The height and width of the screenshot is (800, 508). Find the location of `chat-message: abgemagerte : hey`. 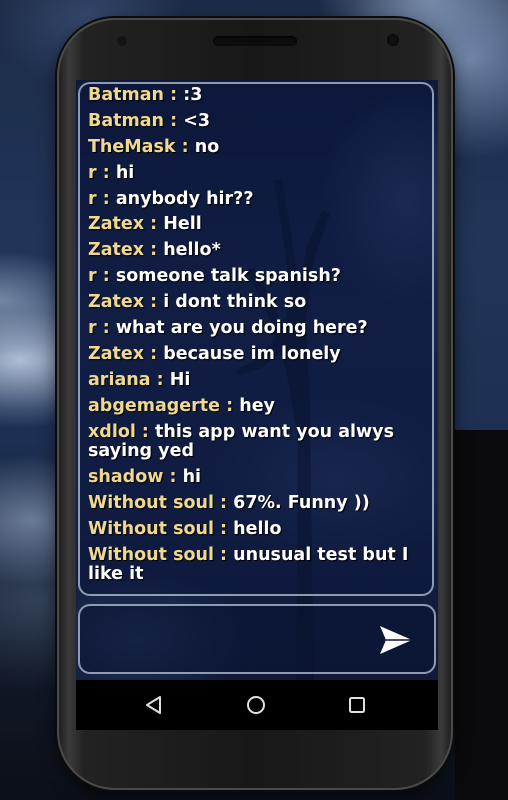

chat-message: abgemagerte : hey is located at coordinates (257, 406).